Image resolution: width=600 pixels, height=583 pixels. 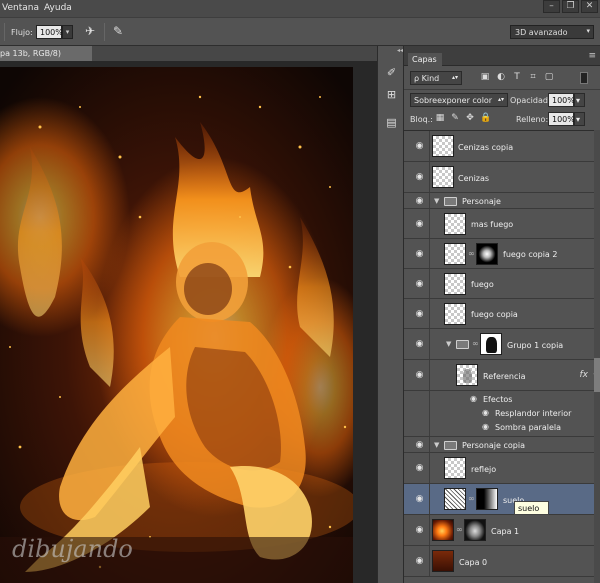 I want to click on airbrush-icon: ✈, so click(x=90, y=32).